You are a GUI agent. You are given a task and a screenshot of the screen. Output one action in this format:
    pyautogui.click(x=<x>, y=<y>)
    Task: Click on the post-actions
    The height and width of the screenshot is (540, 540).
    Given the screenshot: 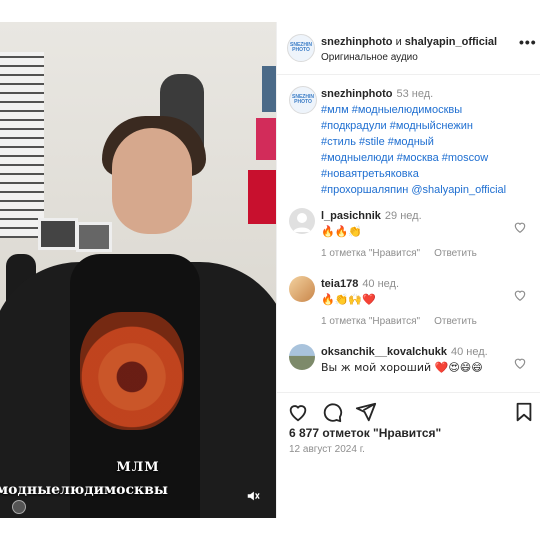 What is the action you would take?
    pyautogui.click(x=408, y=407)
    